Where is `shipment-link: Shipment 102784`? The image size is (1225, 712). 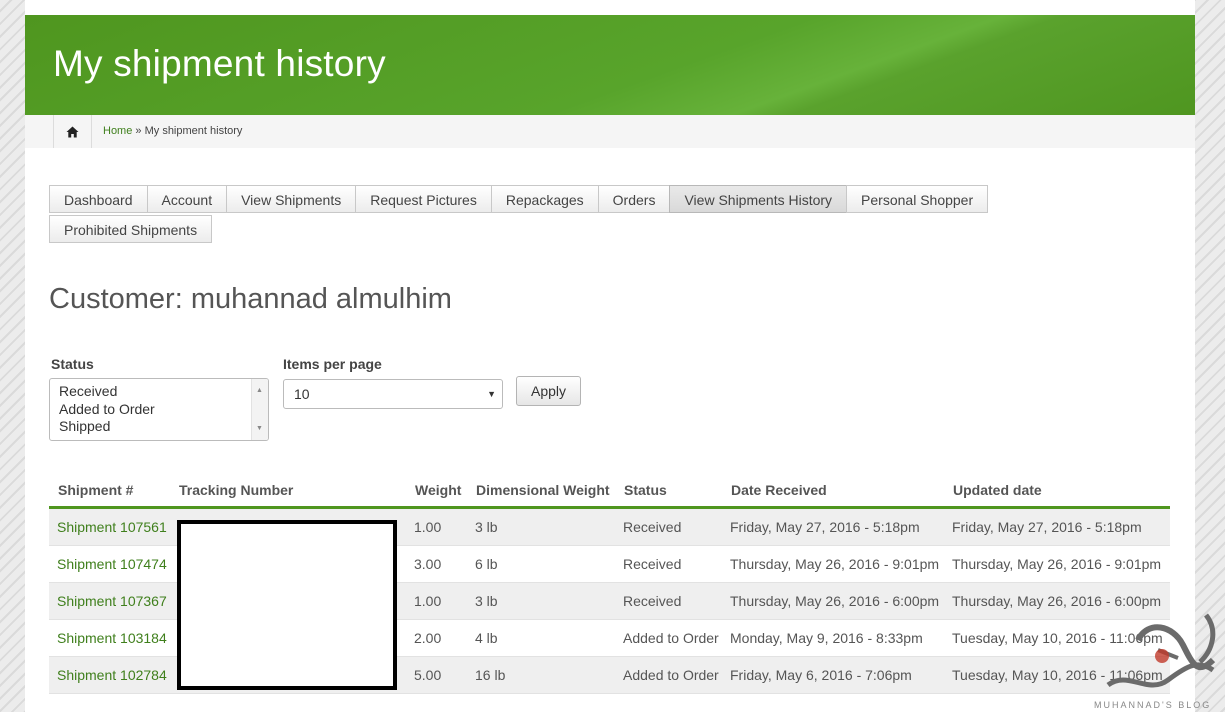
shipment-link: Shipment 102784 is located at coordinates (112, 675).